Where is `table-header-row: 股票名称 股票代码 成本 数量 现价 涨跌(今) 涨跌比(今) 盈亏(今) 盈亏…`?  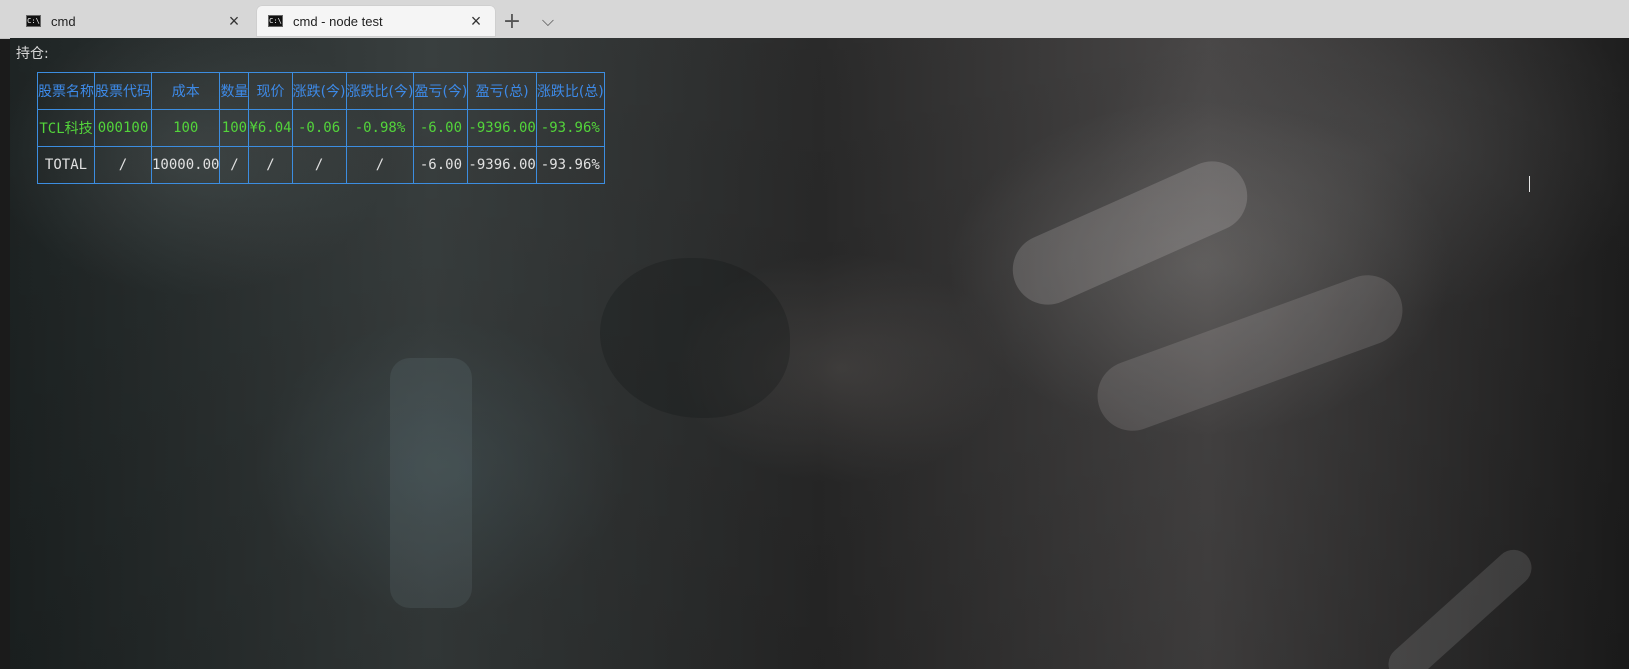
table-header-row: 股票名称 股票代码 成本 数量 现价 涨跌(今) 涨跌比(今) 盈亏(今) 盈亏… is located at coordinates (321, 91).